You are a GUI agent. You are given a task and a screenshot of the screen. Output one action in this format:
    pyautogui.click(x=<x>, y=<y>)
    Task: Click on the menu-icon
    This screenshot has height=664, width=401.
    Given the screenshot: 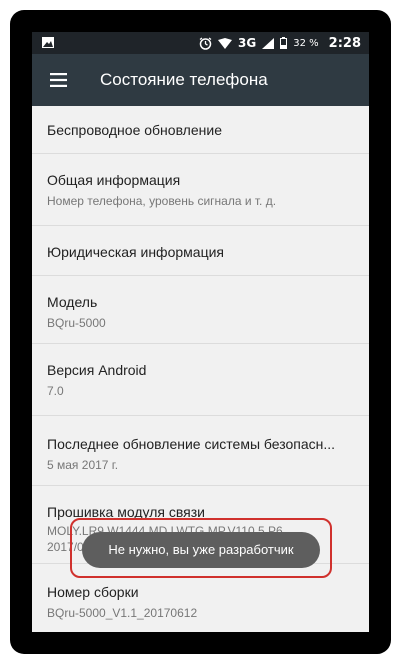 What is the action you would take?
    pyautogui.click(x=58, y=80)
    